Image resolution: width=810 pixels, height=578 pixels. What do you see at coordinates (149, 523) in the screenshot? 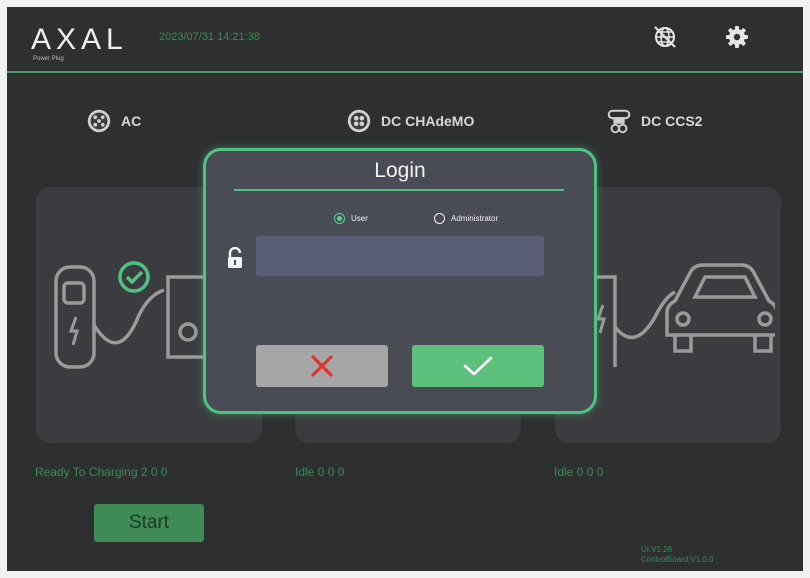
I see `start-button: Start` at bounding box center [149, 523].